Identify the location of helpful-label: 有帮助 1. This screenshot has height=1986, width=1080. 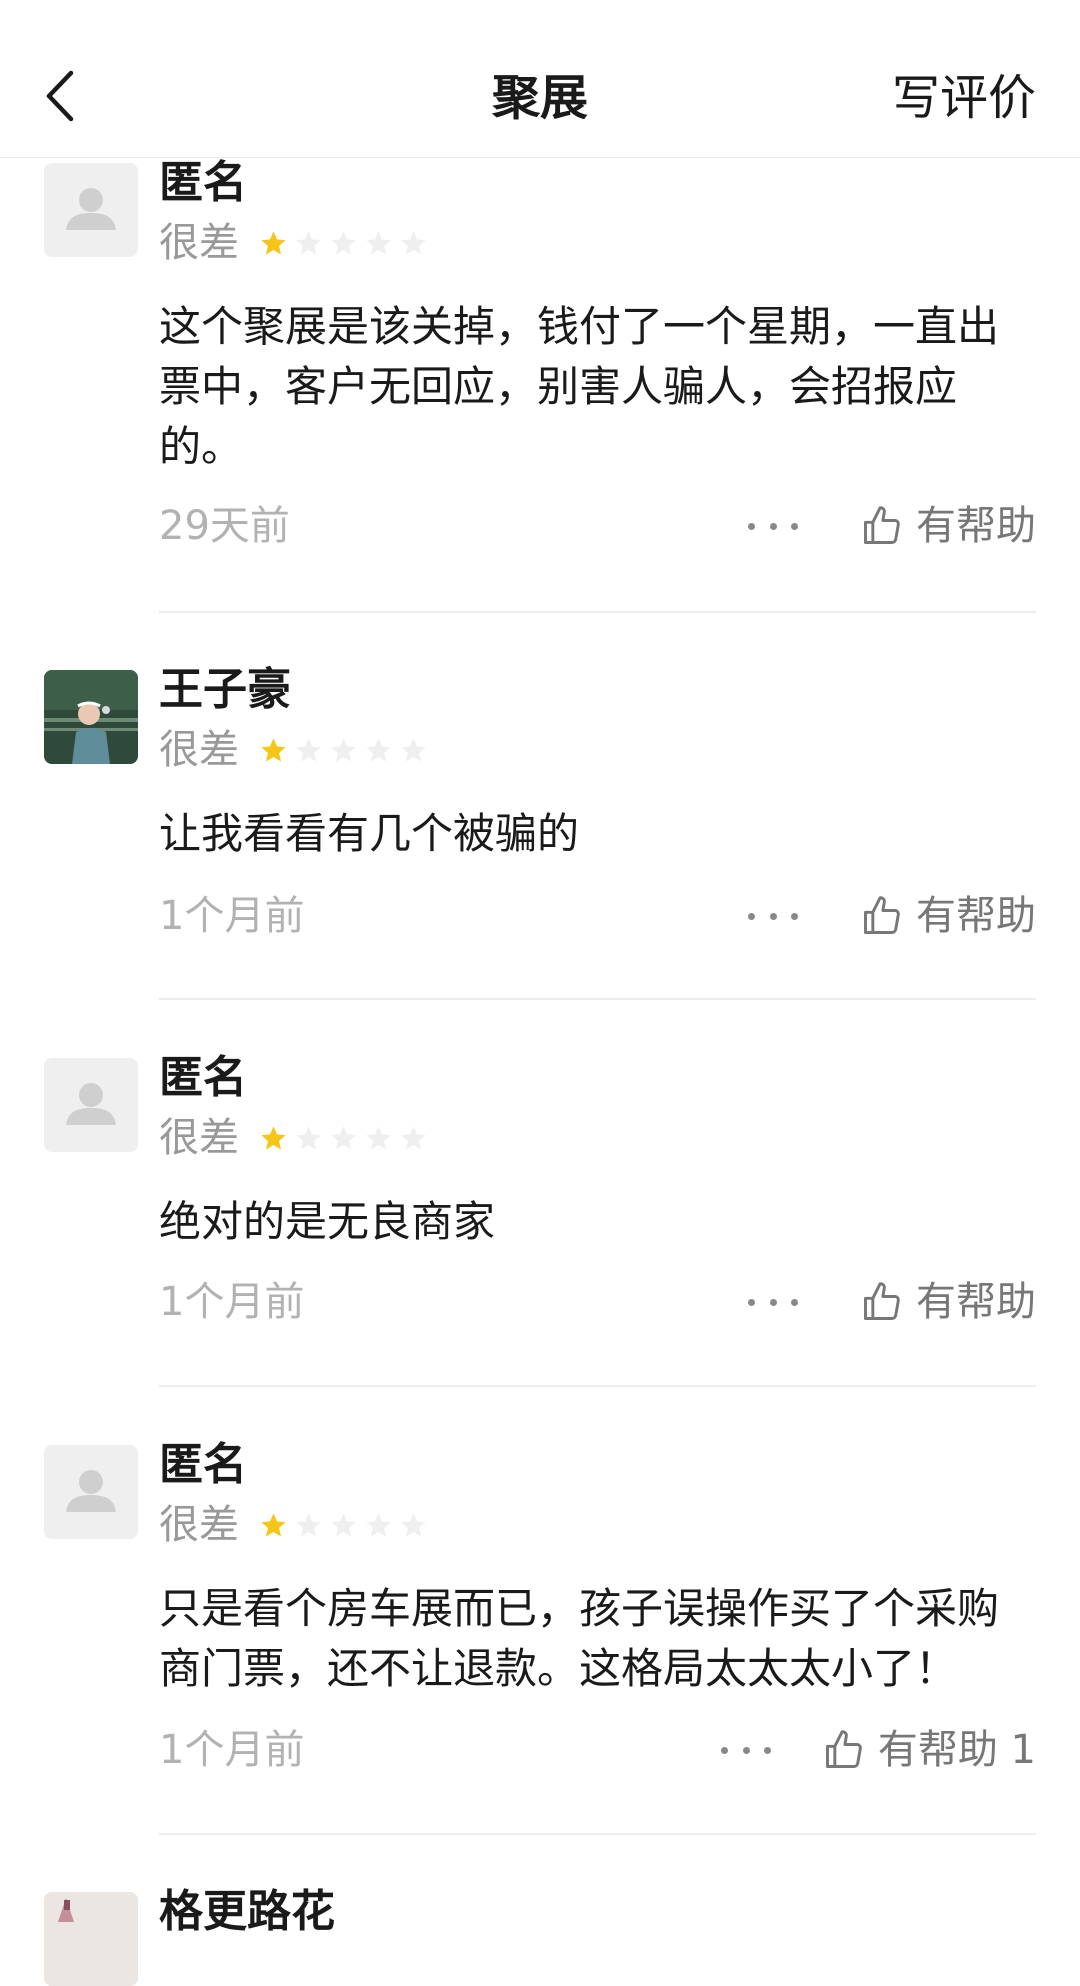
(956, 1750).